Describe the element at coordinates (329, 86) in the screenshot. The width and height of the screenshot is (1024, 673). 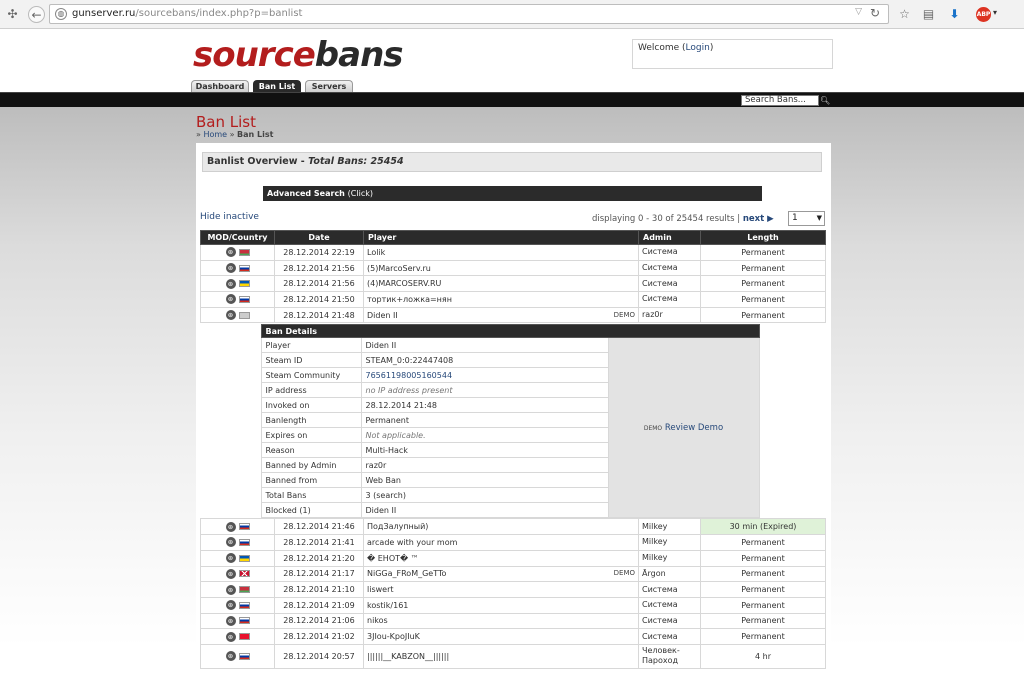
I see `tab-servers: Servers` at that location.